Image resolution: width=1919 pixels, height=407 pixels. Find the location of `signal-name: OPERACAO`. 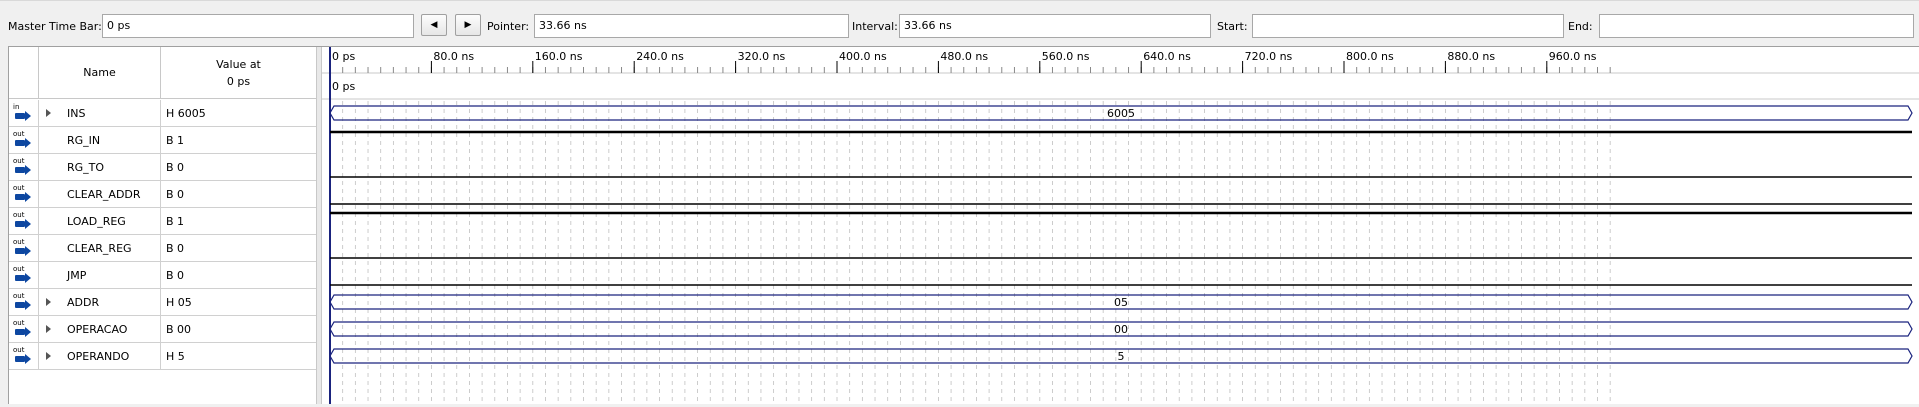

signal-name: OPERACAO is located at coordinates (97, 329).